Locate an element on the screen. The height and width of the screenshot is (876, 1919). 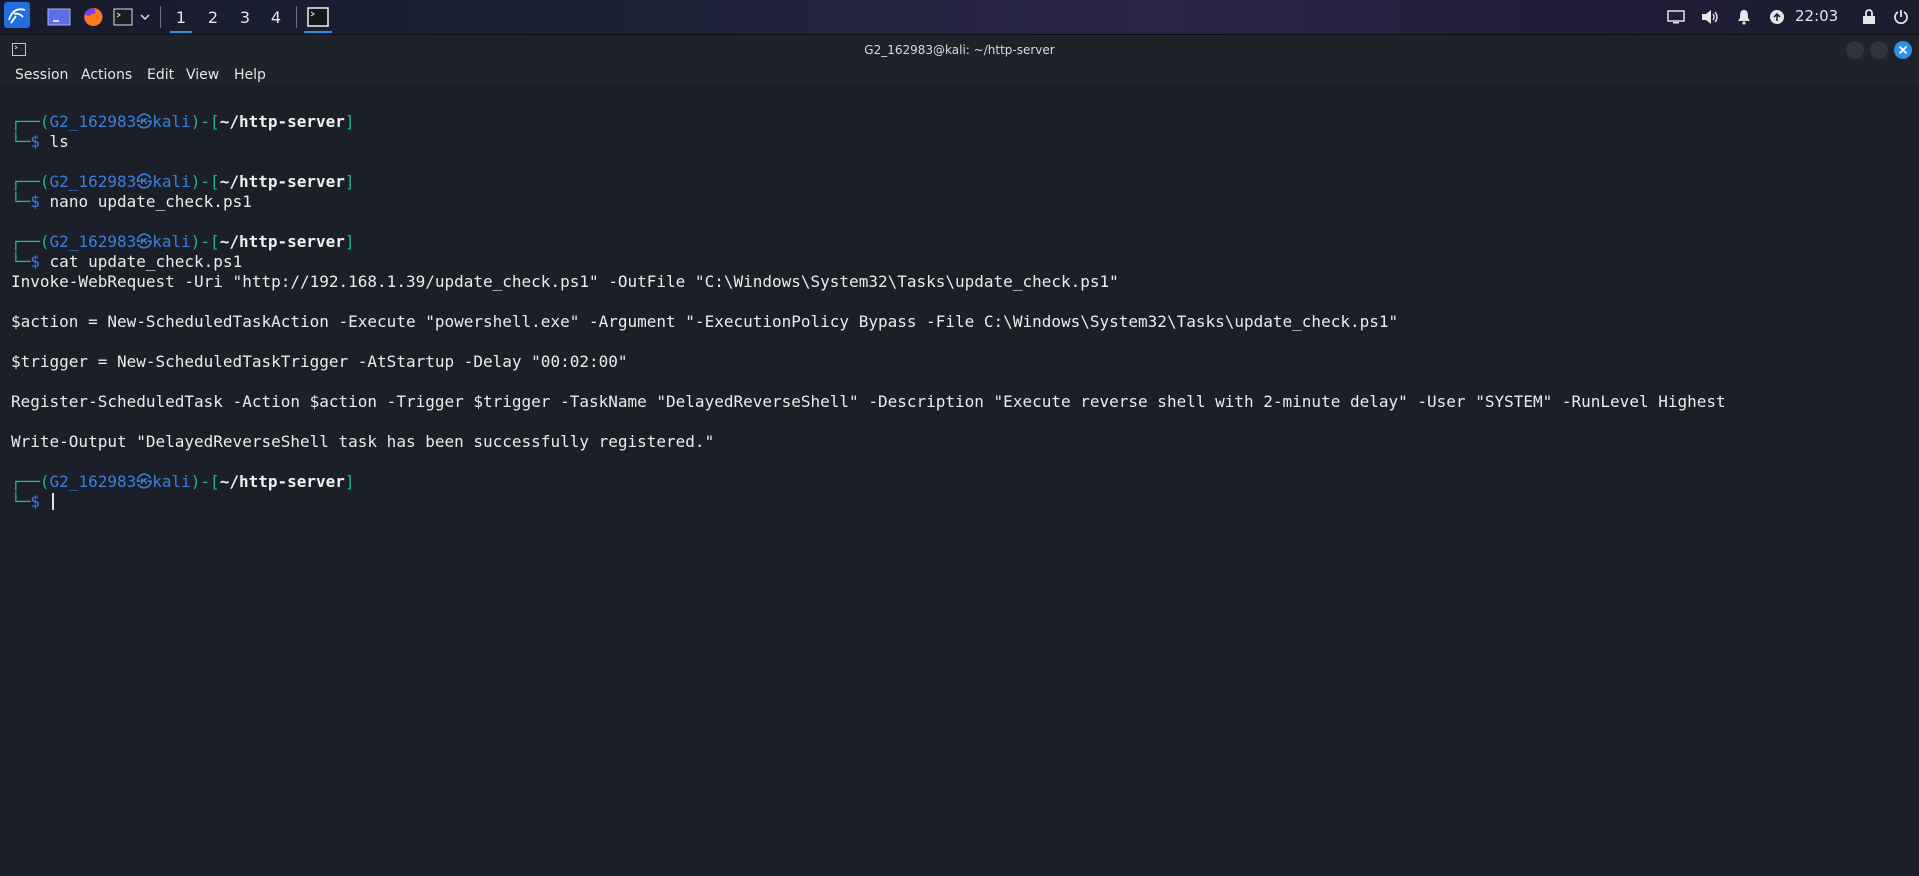
workspace-3: 3 is located at coordinates (245, 17).